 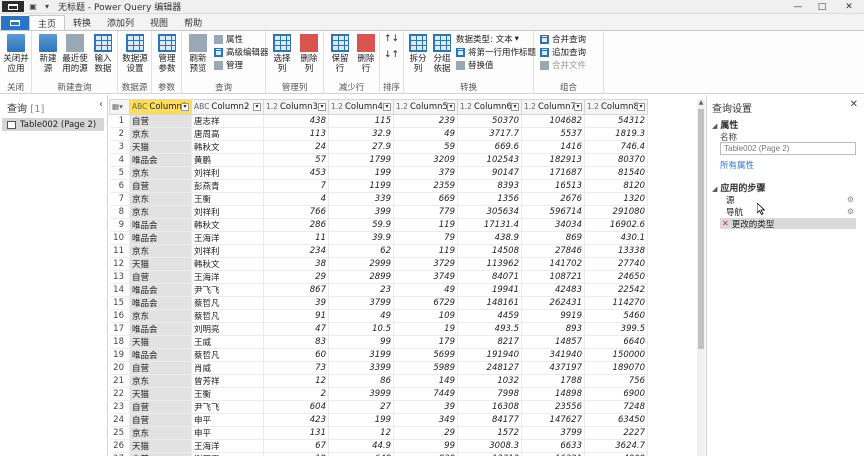 I want to click on table-cell: 5460, so click(x=616, y=316).